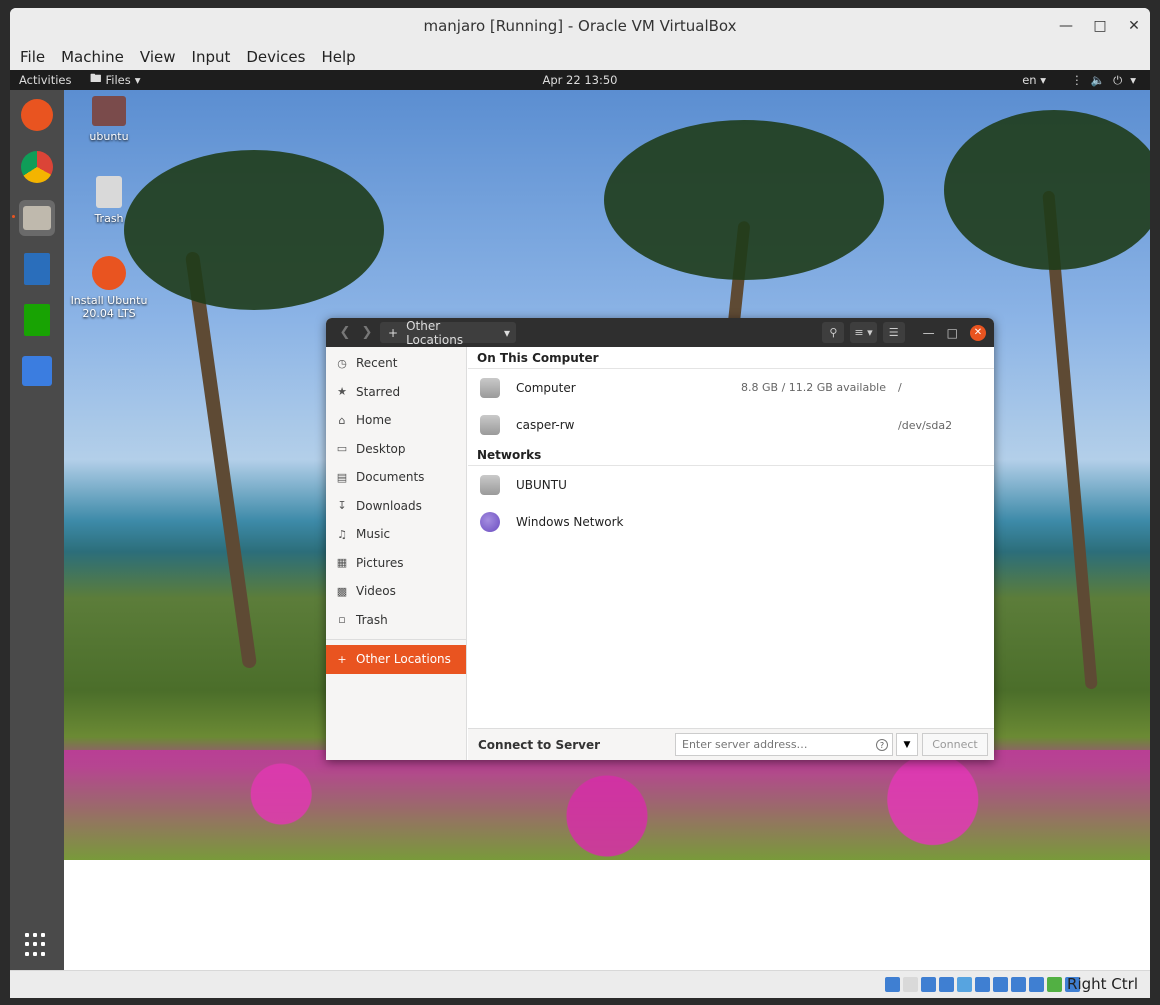  I want to click on show-applications-button, so click(37, 945).